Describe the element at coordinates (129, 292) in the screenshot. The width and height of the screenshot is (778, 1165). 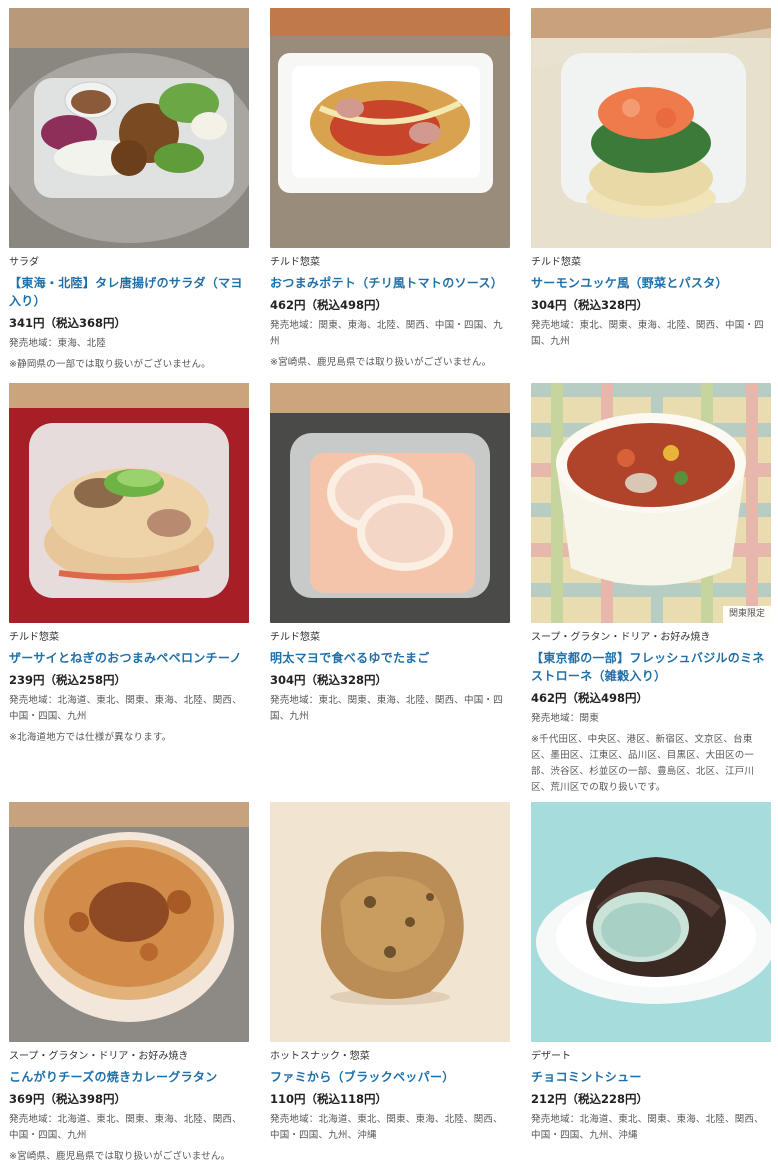
I see `product-name-link: 【東海・北陸】タレ唐揚げのサラダ（マヨ入り）` at that location.